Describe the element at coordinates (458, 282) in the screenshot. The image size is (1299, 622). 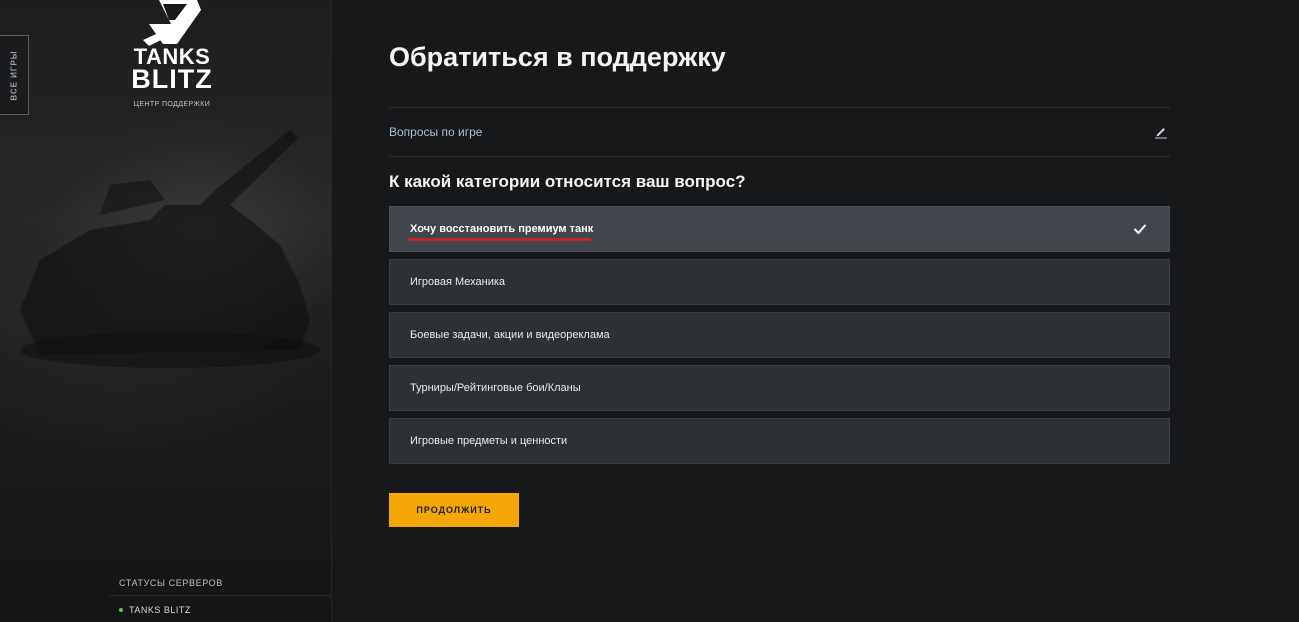
I see `option-label: Игровая Механика` at that location.